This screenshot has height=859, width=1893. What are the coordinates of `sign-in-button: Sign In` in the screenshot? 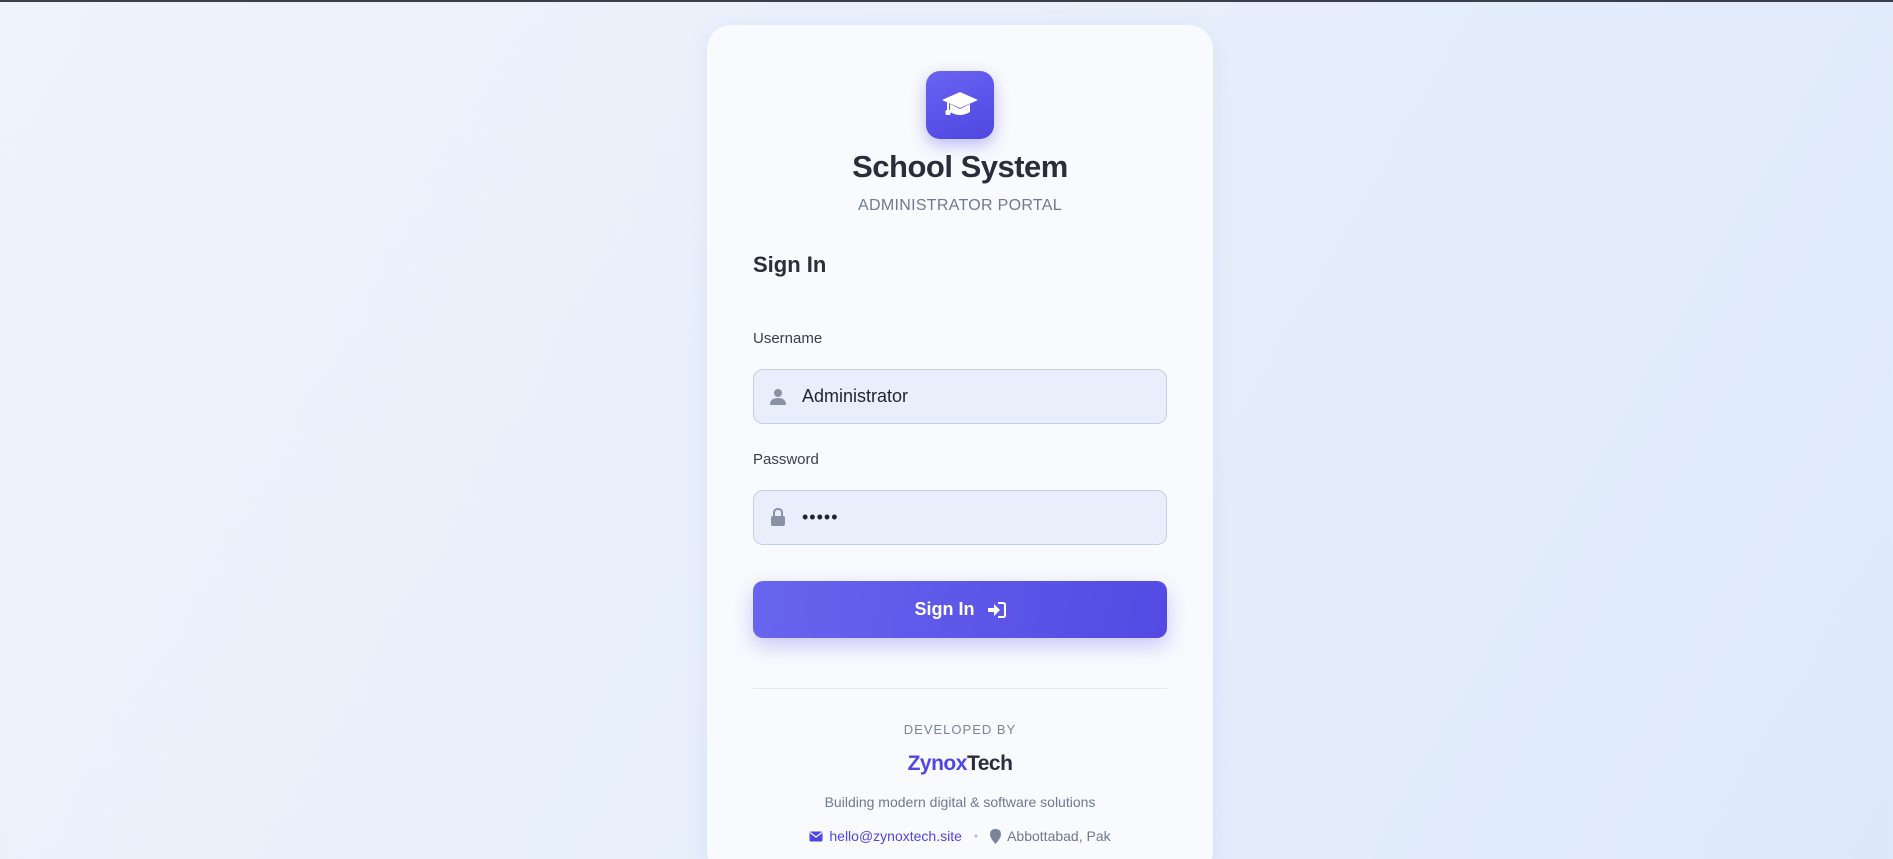 It's located at (960, 609).